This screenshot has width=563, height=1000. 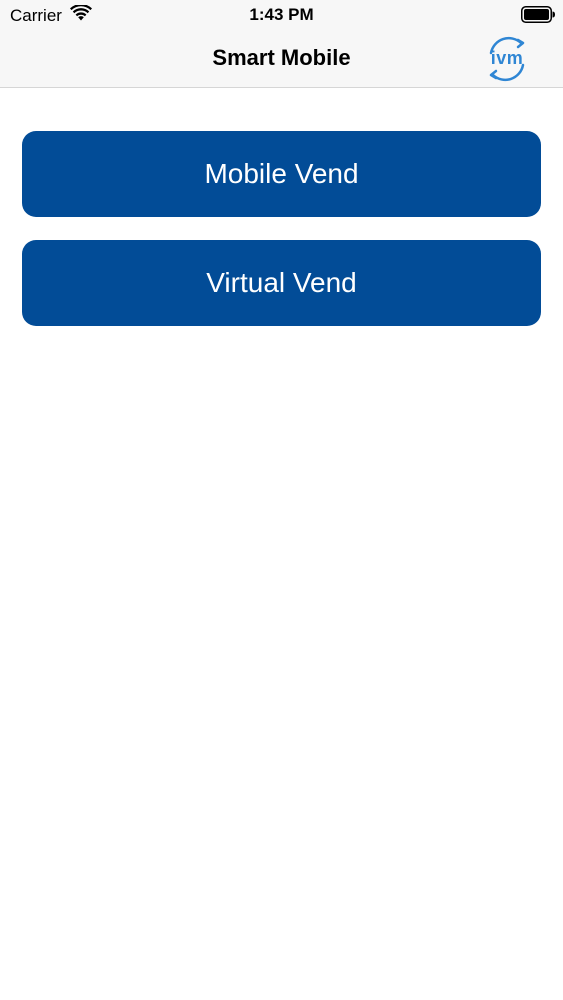 I want to click on navigation-bar: Smart Mobile ivm, so click(x=281, y=59).